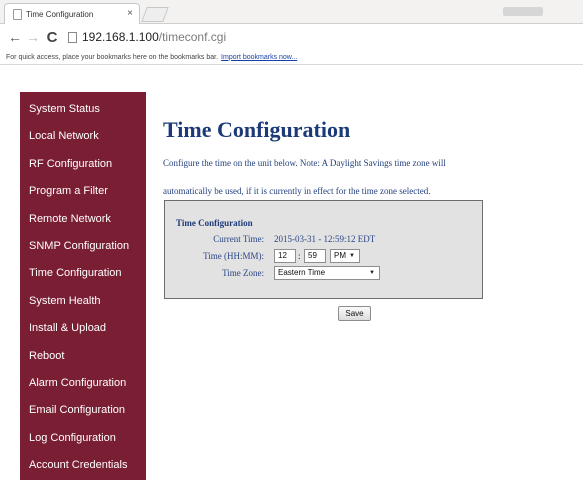 The width and height of the screenshot is (583, 480). I want to click on sidebar-item-snmp-configuration: SNMP Configuration, so click(83, 246).